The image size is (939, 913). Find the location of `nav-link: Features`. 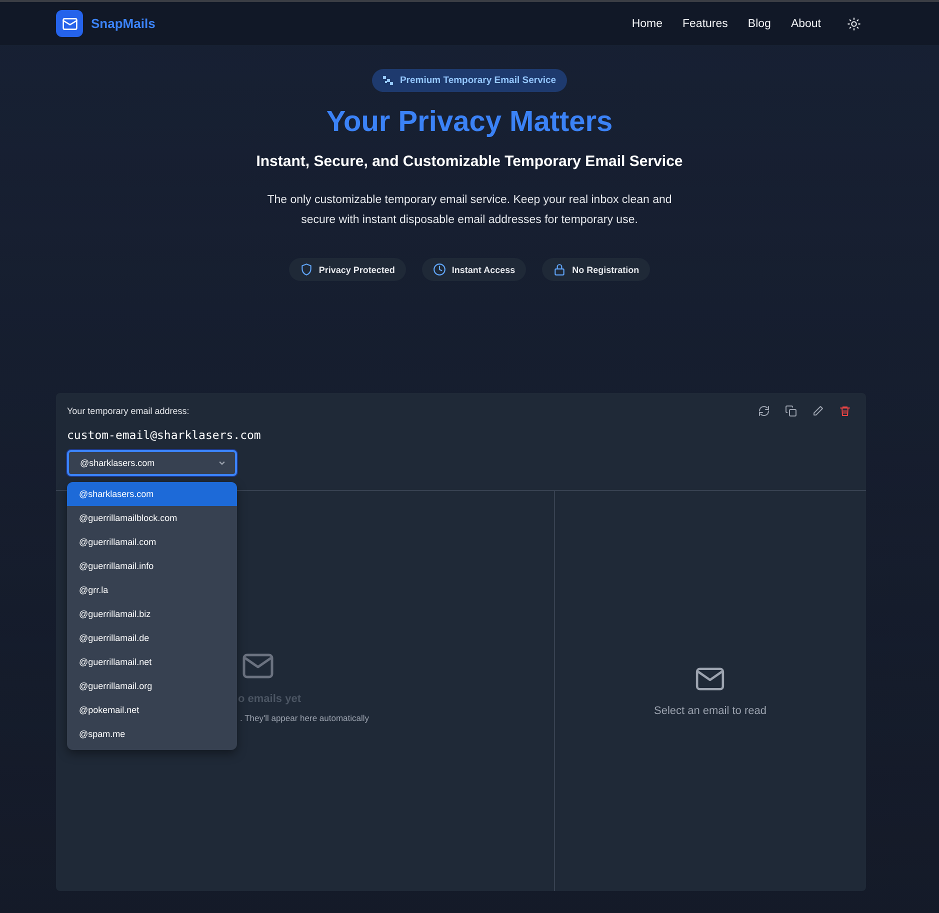

nav-link: Features is located at coordinates (705, 24).